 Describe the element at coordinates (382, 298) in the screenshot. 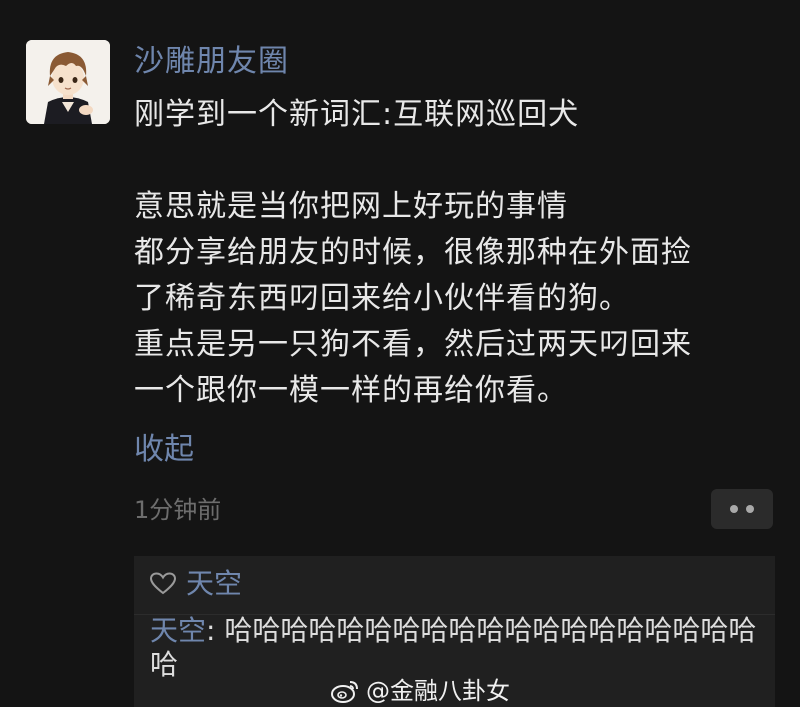

I see `content-line: 了稀奇东西叼回来给小伙伴看的狗。` at that location.